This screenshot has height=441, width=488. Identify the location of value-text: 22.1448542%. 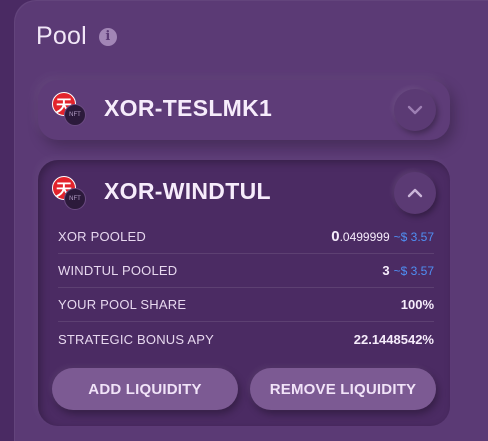
(393, 339).